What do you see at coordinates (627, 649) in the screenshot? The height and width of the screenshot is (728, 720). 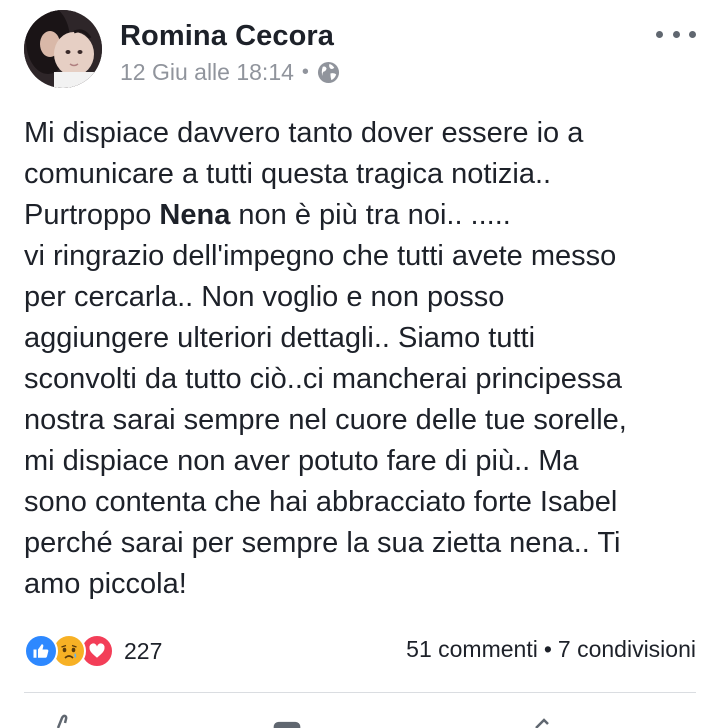 I see `shares-count: 7 condivisioni` at bounding box center [627, 649].